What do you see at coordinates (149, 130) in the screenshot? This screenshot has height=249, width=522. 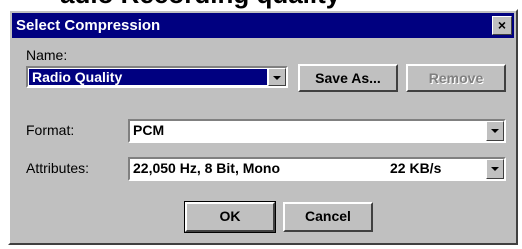 I see `format-value: PCM` at bounding box center [149, 130].